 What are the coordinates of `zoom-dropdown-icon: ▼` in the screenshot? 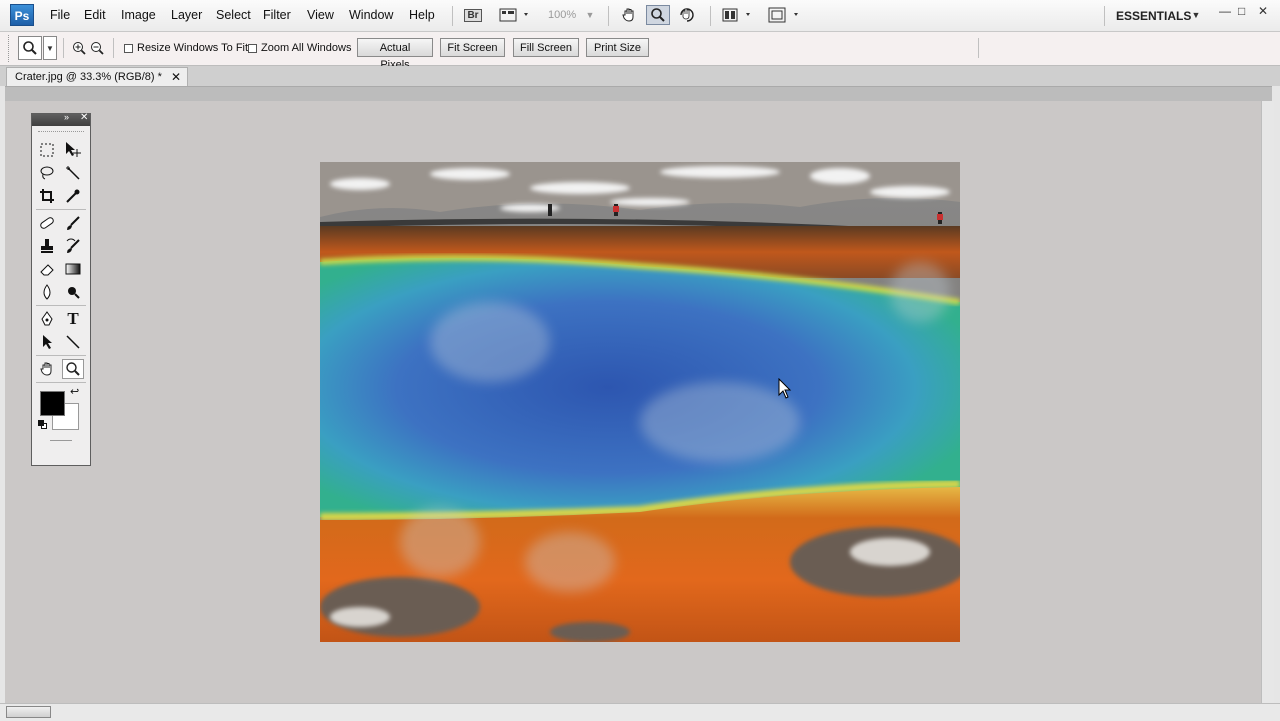 It's located at (590, 15).